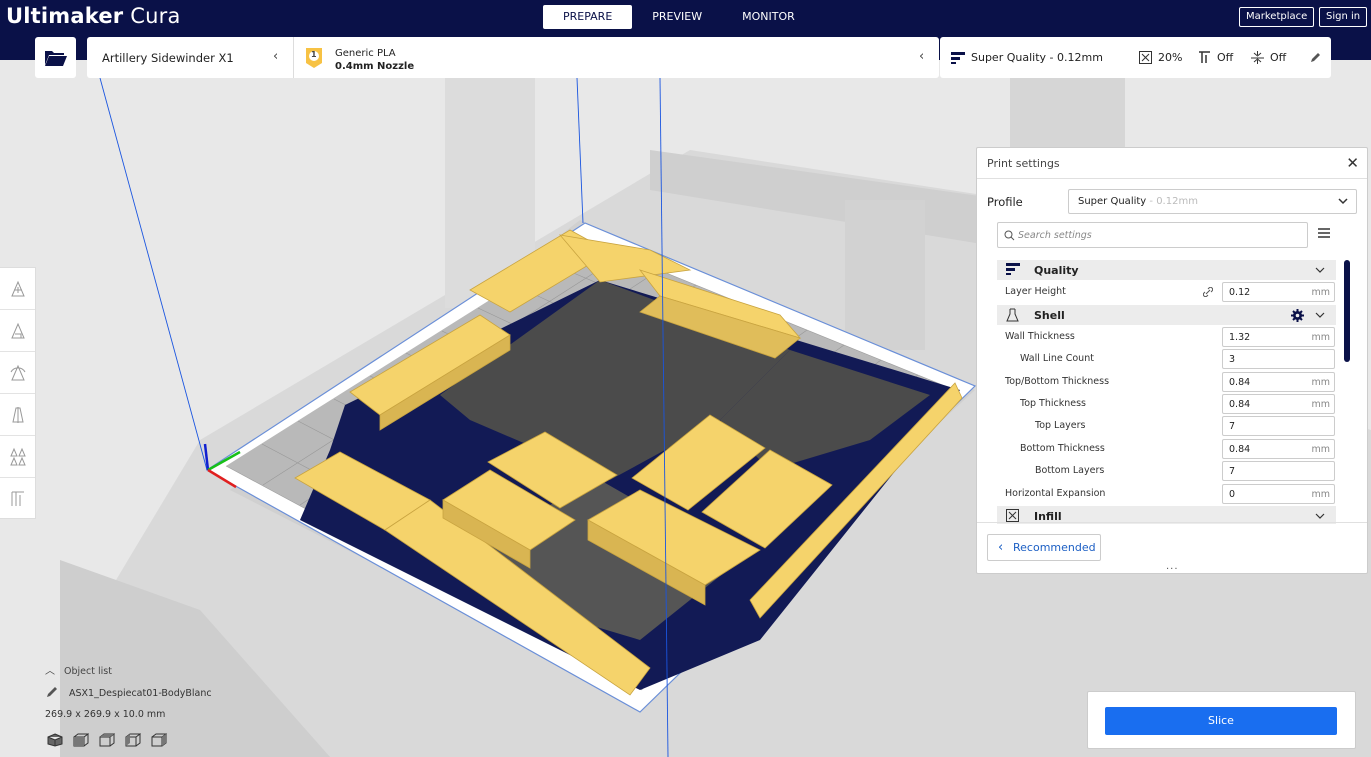 Image resolution: width=1371 pixels, height=757 pixels. What do you see at coordinates (1278, 449) in the screenshot?
I see `bottom-thickness-field: 0.84 mm` at bounding box center [1278, 449].